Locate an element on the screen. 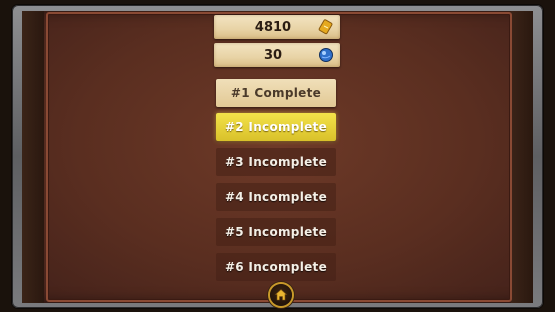 Image resolution: width=555 pixels, height=312 pixels. right-wood-trim is located at coordinates (522, 157).